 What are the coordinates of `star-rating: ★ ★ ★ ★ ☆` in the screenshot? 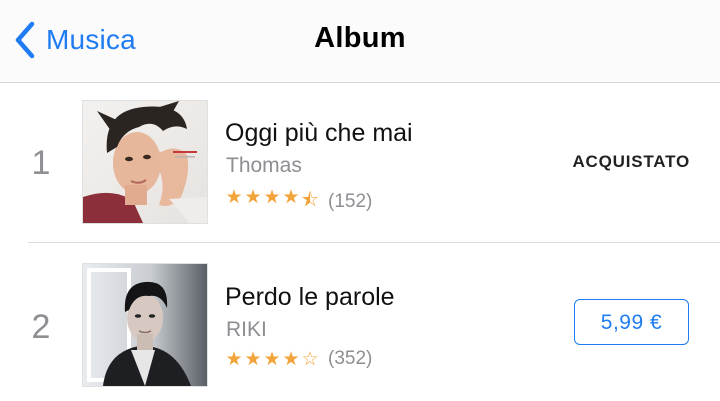 It's located at (272, 359).